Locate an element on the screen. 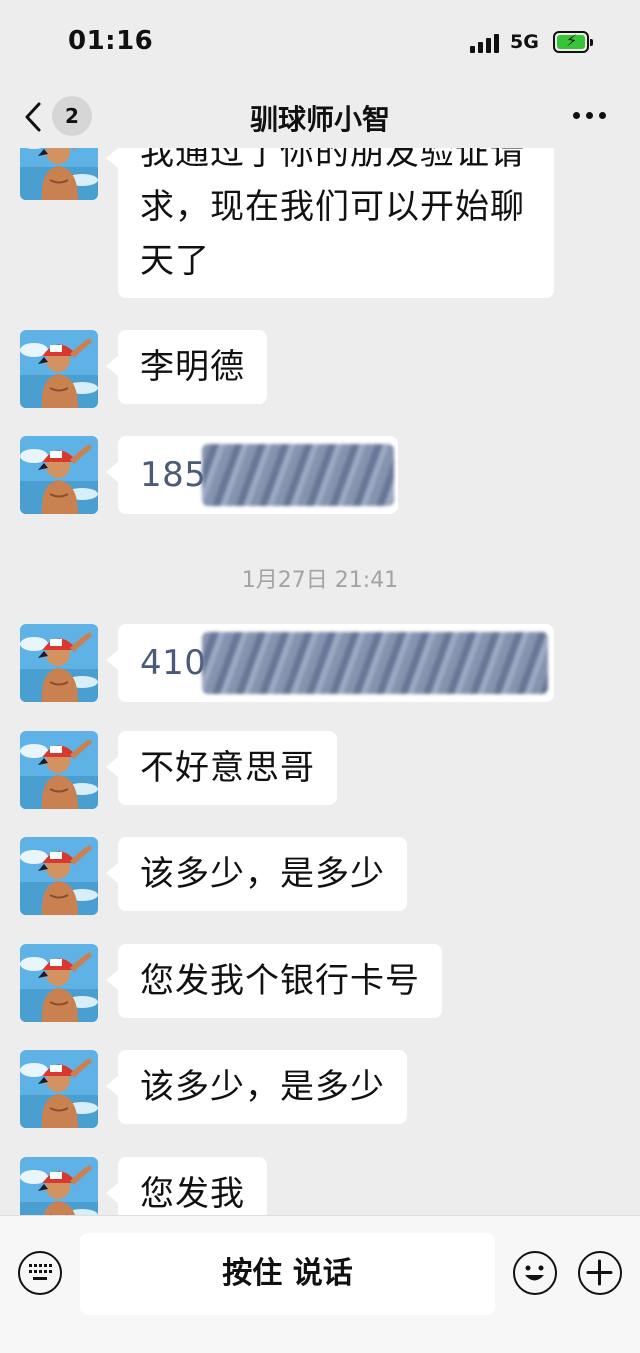  back-button: 2 is located at coordinates (64, 116).